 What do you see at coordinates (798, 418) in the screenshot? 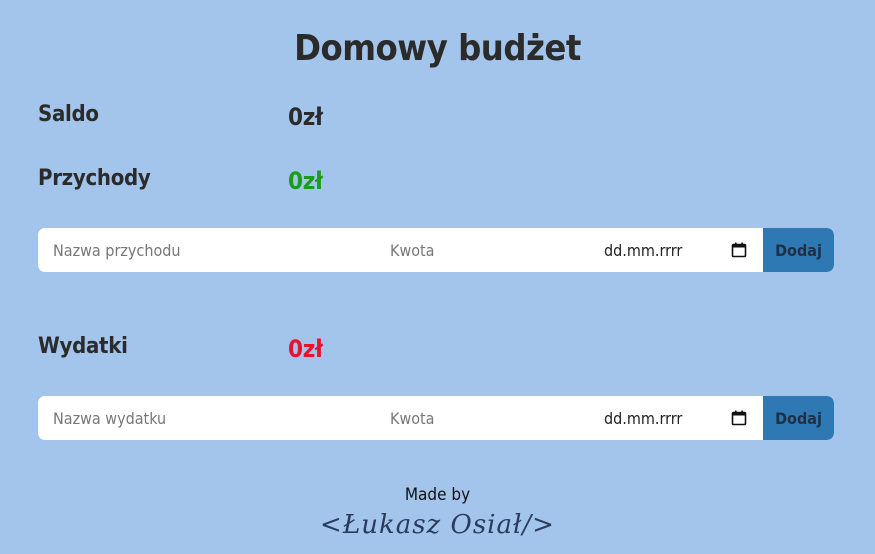
I see `add-expense-button: Dodaj` at bounding box center [798, 418].